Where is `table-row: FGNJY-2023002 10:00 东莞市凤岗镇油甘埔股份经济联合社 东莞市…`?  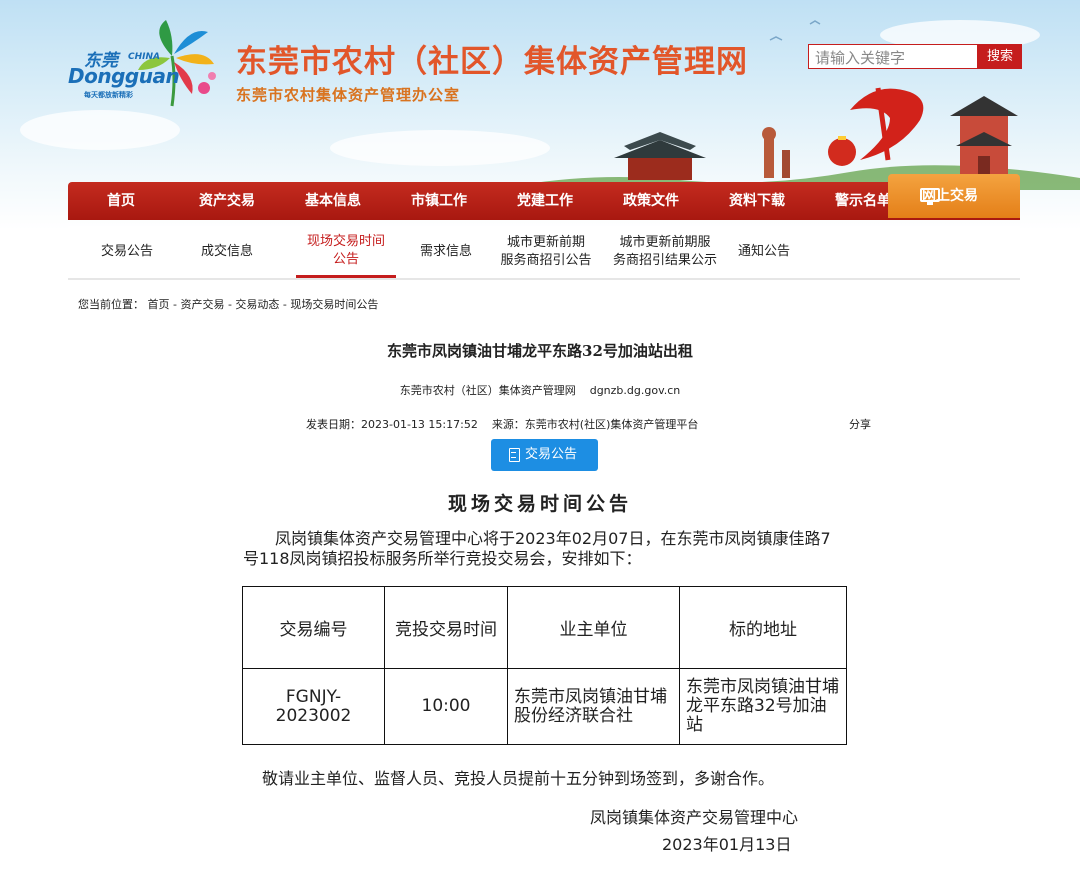 table-row: FGNJY-2023002 10:00 东莞市凤岗镇油甘埔股份经济联合社 东莞市… is located at coordinates (544, 706).